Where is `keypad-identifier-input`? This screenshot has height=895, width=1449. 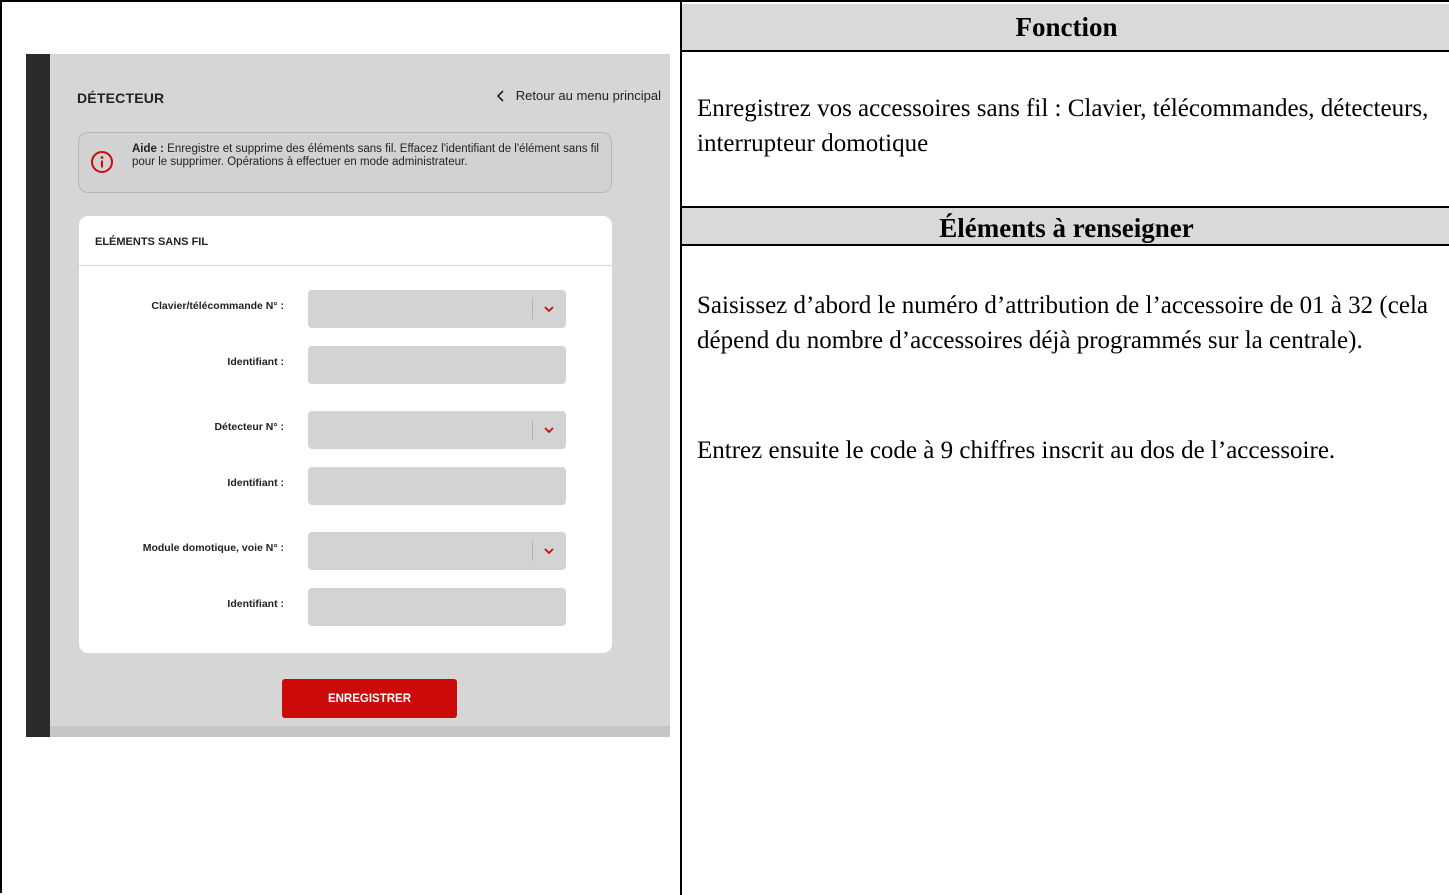
keypad-identifier-input is located at coordinates (437, 365).